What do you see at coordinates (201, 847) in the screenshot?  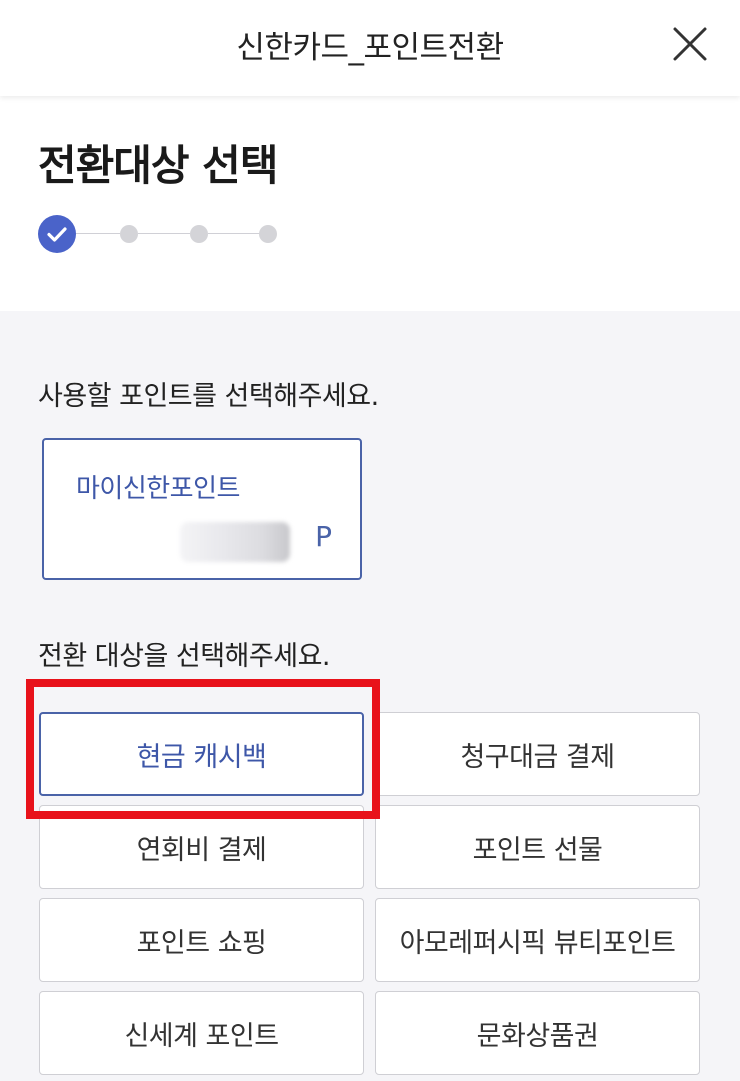 I see `option-annual-fee-payment: 연회비 결제` at bounding box center [201, 847].